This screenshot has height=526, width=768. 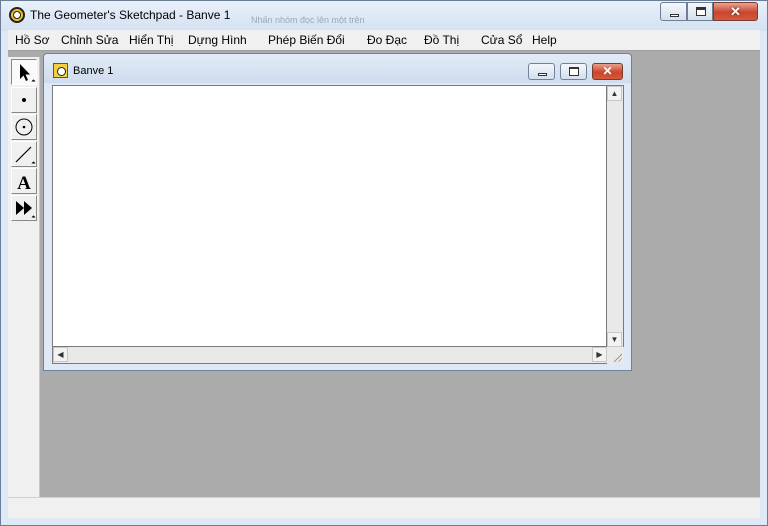 I want to click on document-icon, so click(x=60, y=70).